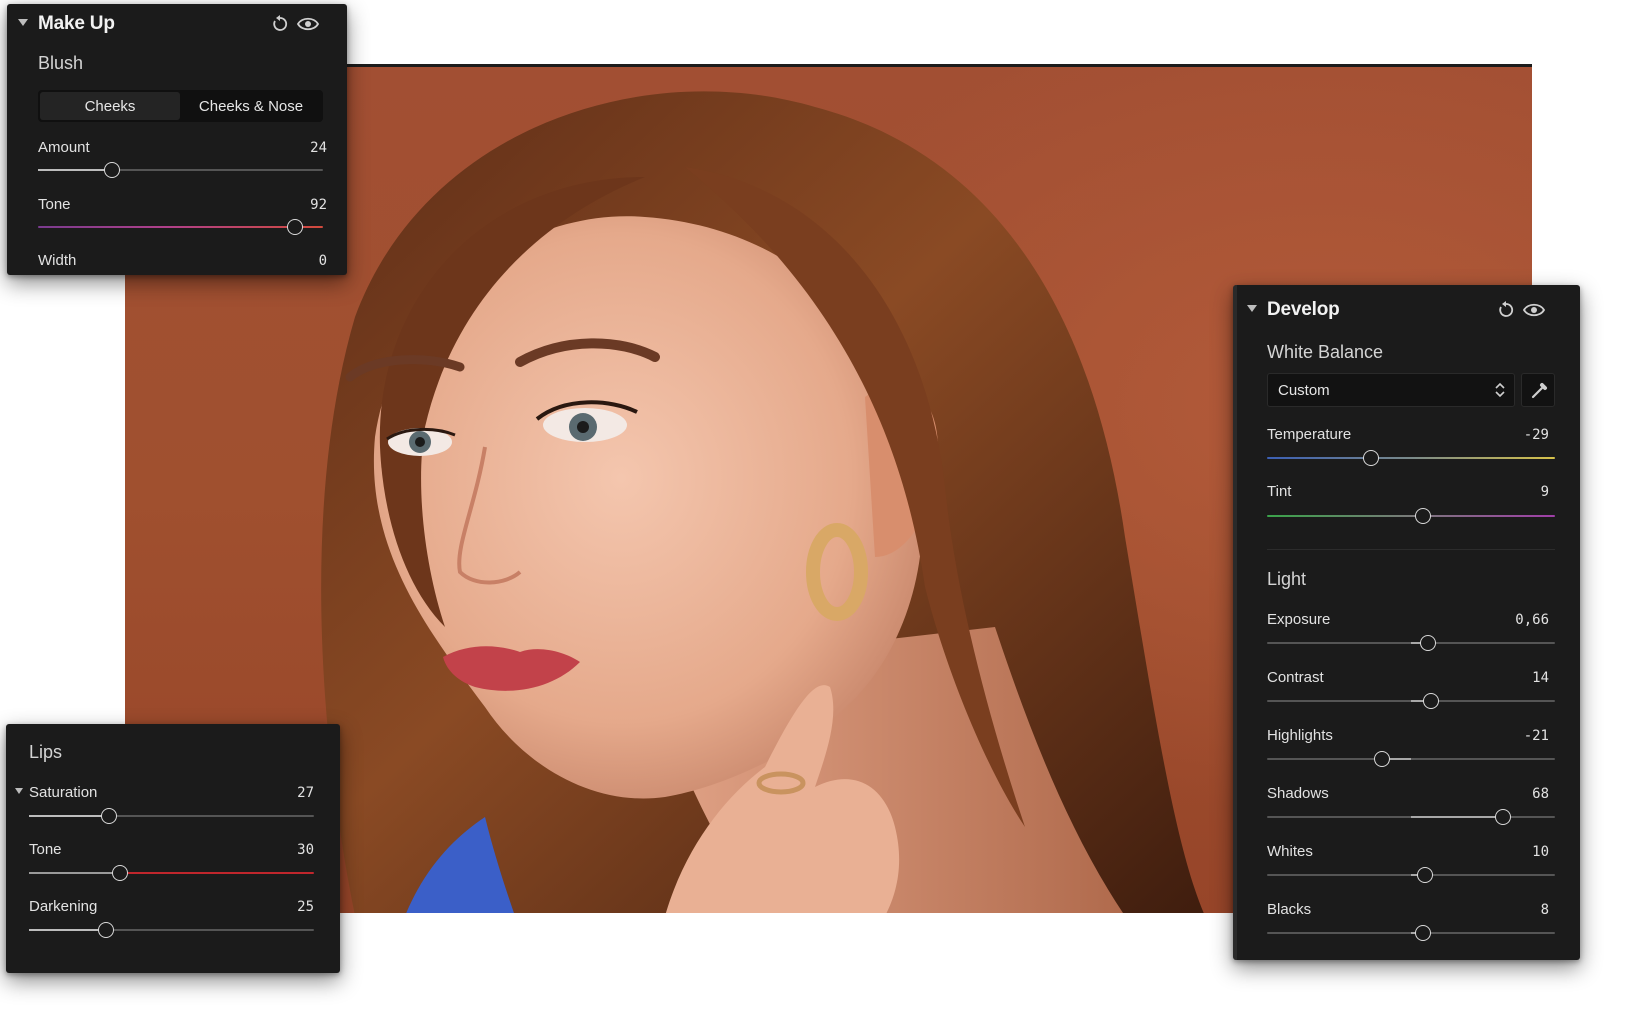 The width and height of the screenshot is (1635, 1018). What do you see at coordinates (1287, 579) in the screenshot?
I see `section-title-light: Light` at bounding box center [1287, 579].